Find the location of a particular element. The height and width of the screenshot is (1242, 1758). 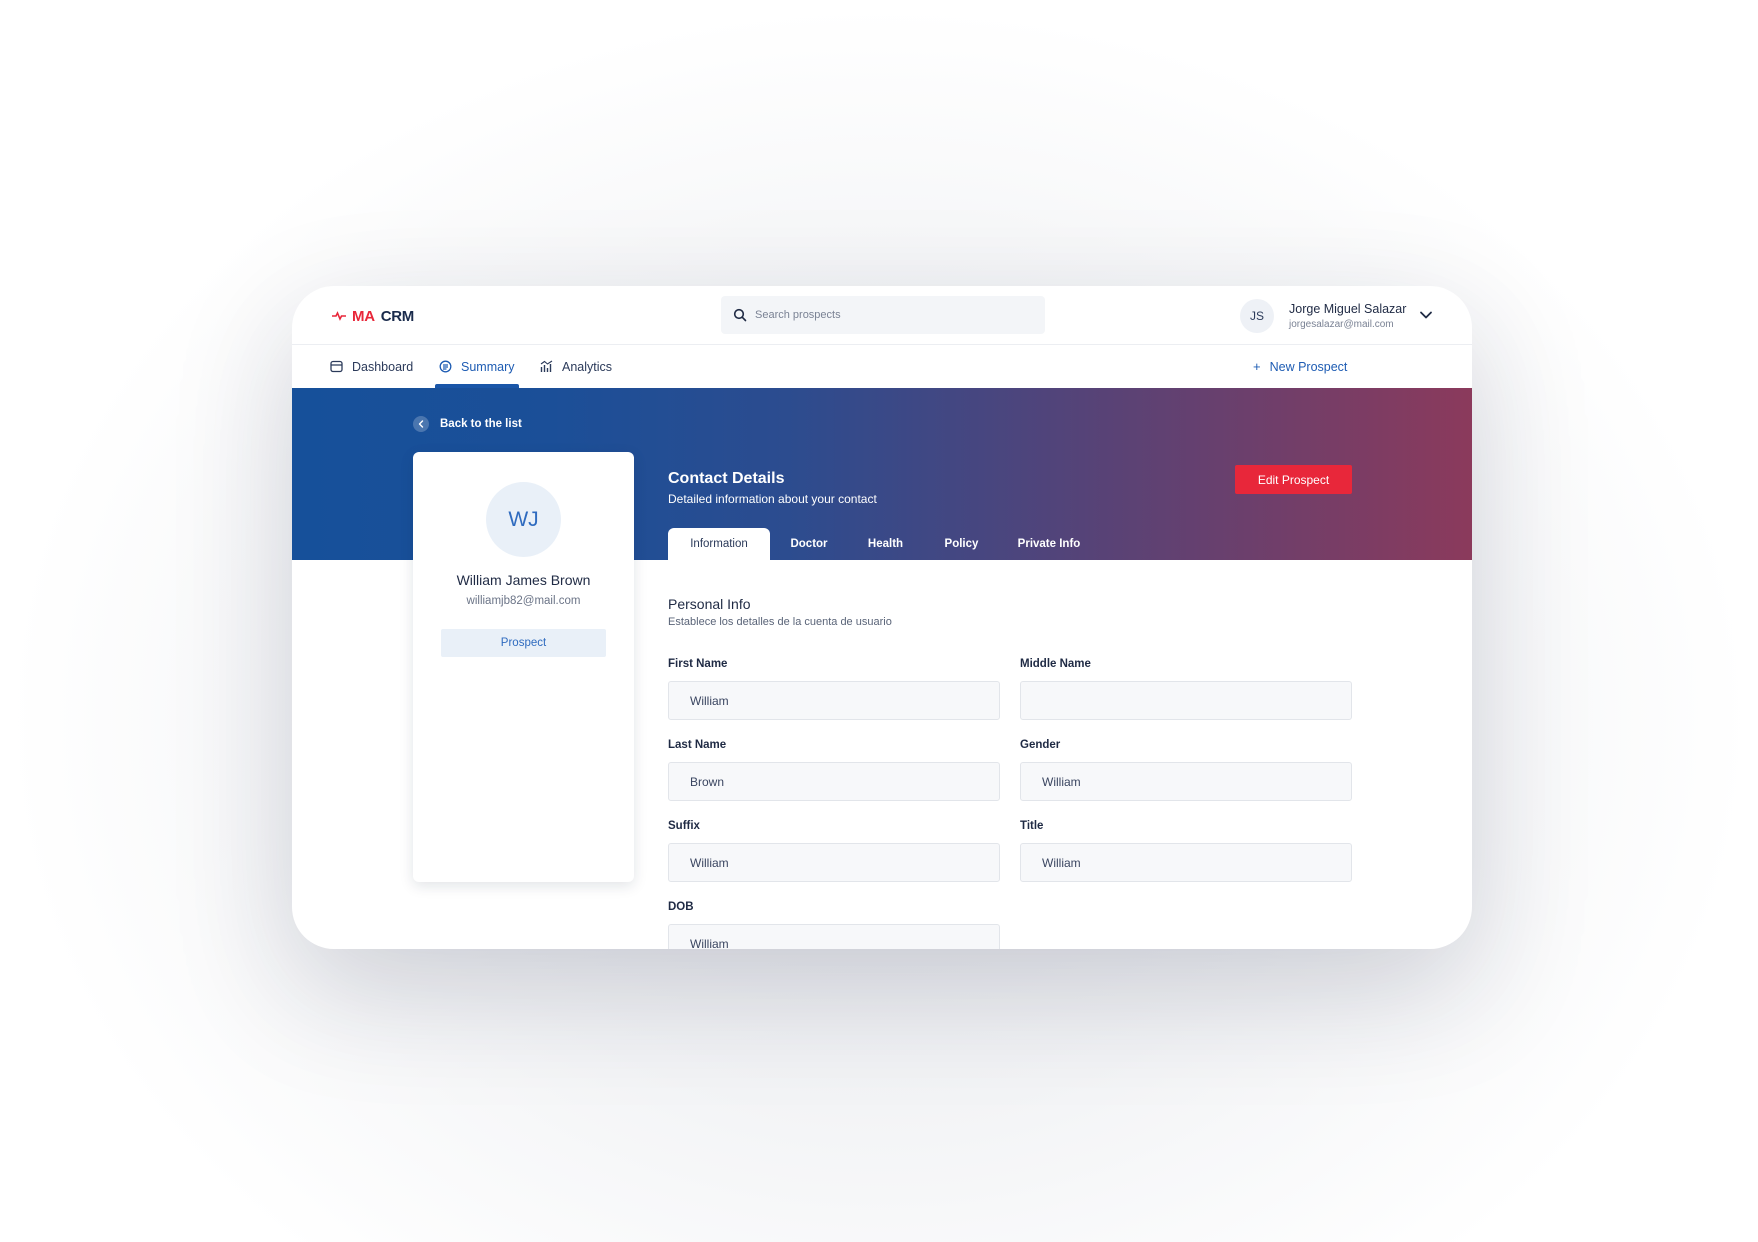

search-icon is located at coordinates (740, 315).